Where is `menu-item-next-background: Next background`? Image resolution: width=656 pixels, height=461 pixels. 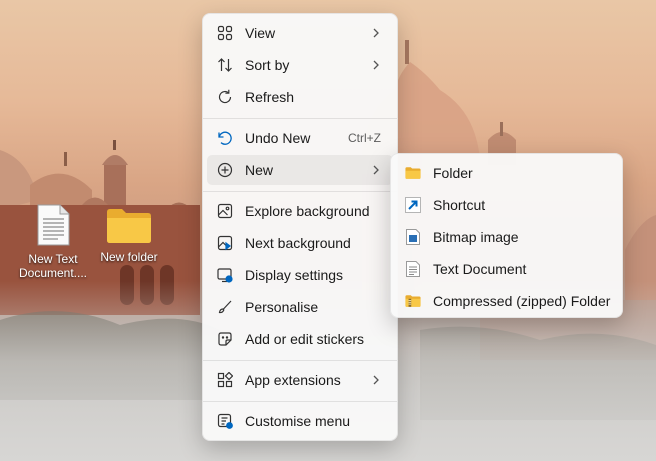 menu-item-next-background: Next background is located at coordinates (300, 243).